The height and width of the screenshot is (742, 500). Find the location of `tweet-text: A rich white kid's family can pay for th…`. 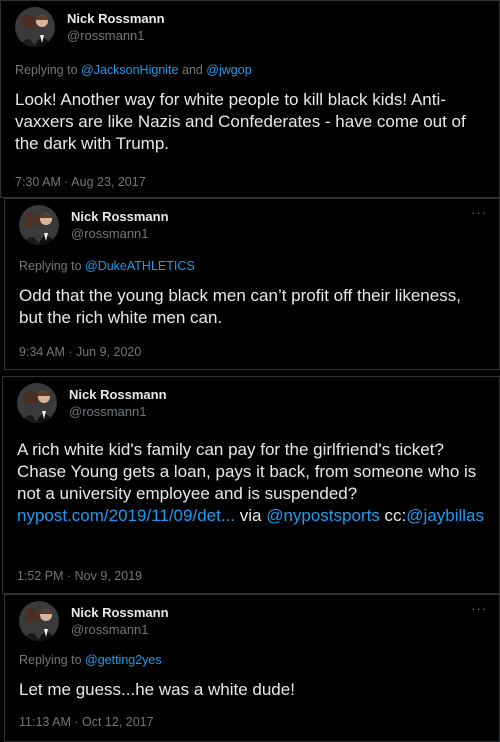

tweet-text: A rich white kid's family can pay for th… is located at coordinates (251, 483).